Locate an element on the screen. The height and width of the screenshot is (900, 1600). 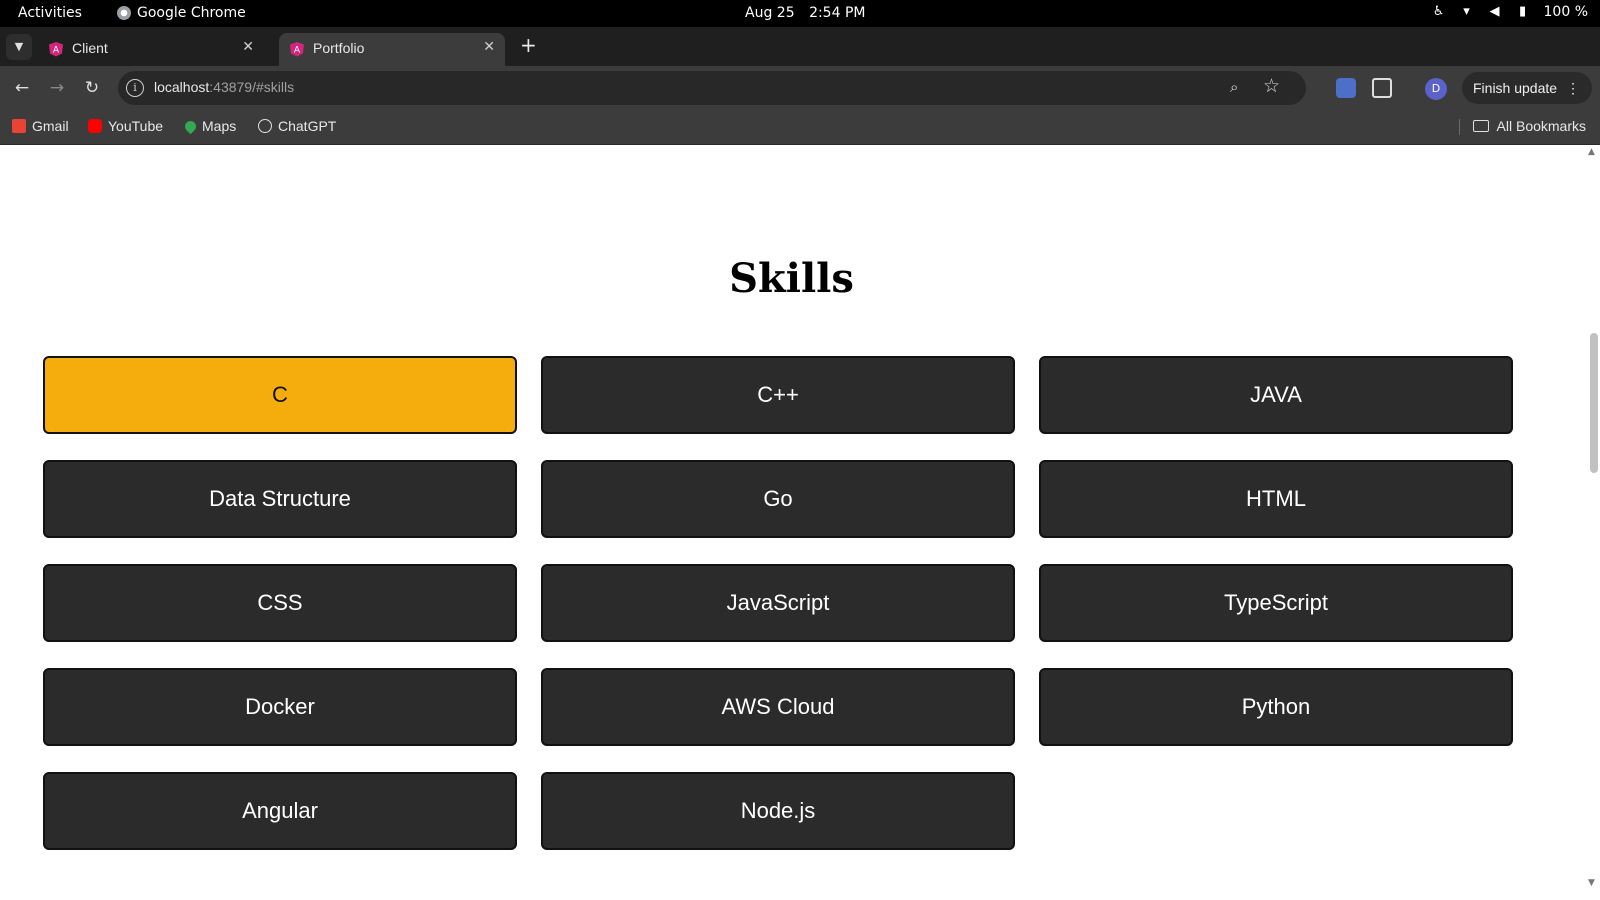
tab-client: A Client ✕ is located at coordinates (151, 49).